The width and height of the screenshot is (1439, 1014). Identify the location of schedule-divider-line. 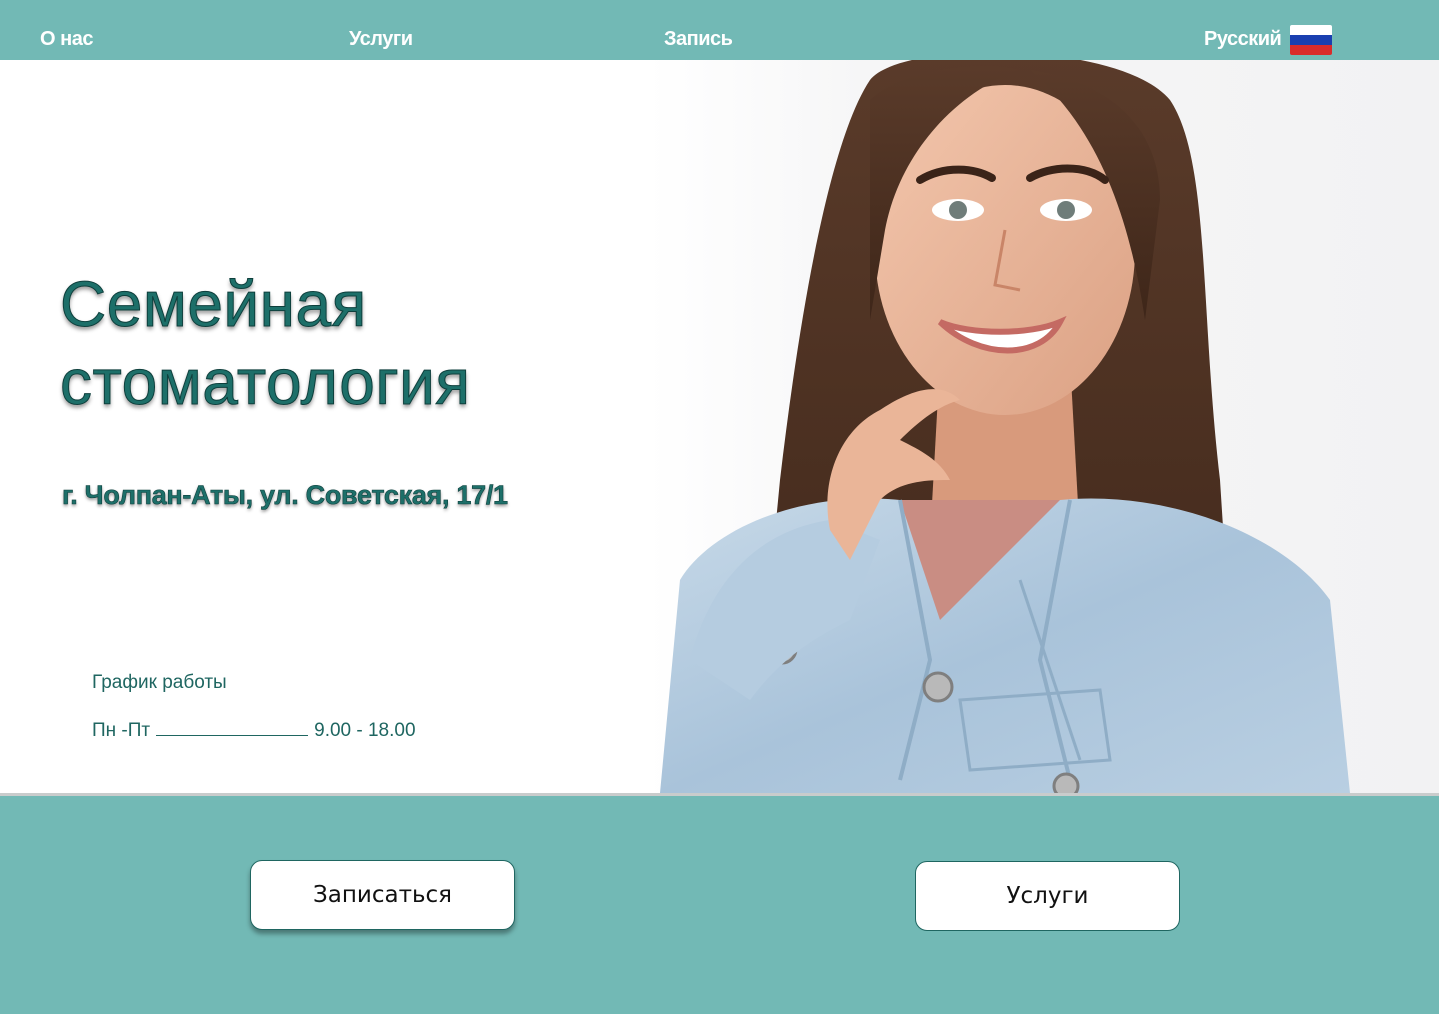
(232, 735).